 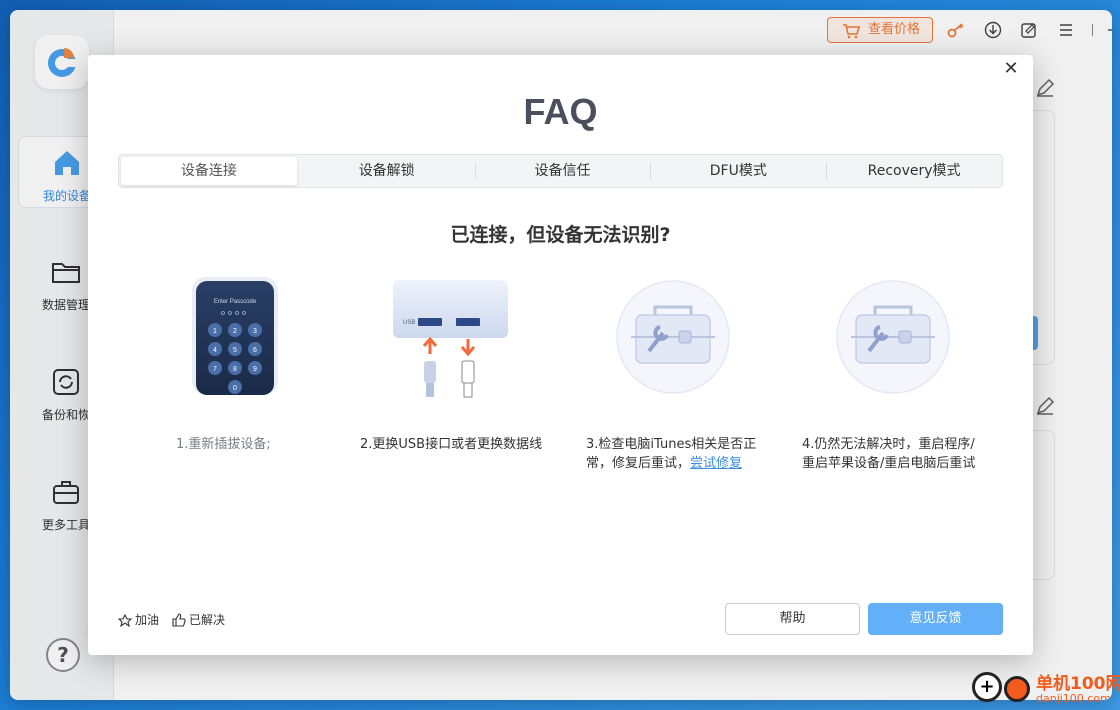 I want to click on faq-tabs: 设备连接 设备解锁 设备信任 DFU模式 Recovery模式, so click(x=560, y=171).